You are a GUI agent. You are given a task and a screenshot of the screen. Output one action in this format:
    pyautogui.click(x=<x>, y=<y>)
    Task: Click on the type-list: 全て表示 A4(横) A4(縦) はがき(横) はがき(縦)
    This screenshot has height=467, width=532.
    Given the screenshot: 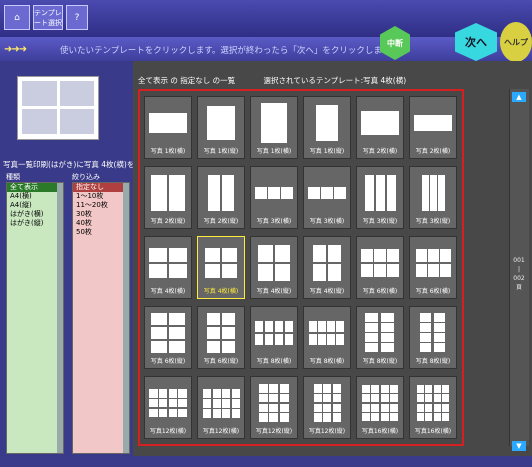 What is the action you would take?
    pyautogui.click(x=35, y=318)
    